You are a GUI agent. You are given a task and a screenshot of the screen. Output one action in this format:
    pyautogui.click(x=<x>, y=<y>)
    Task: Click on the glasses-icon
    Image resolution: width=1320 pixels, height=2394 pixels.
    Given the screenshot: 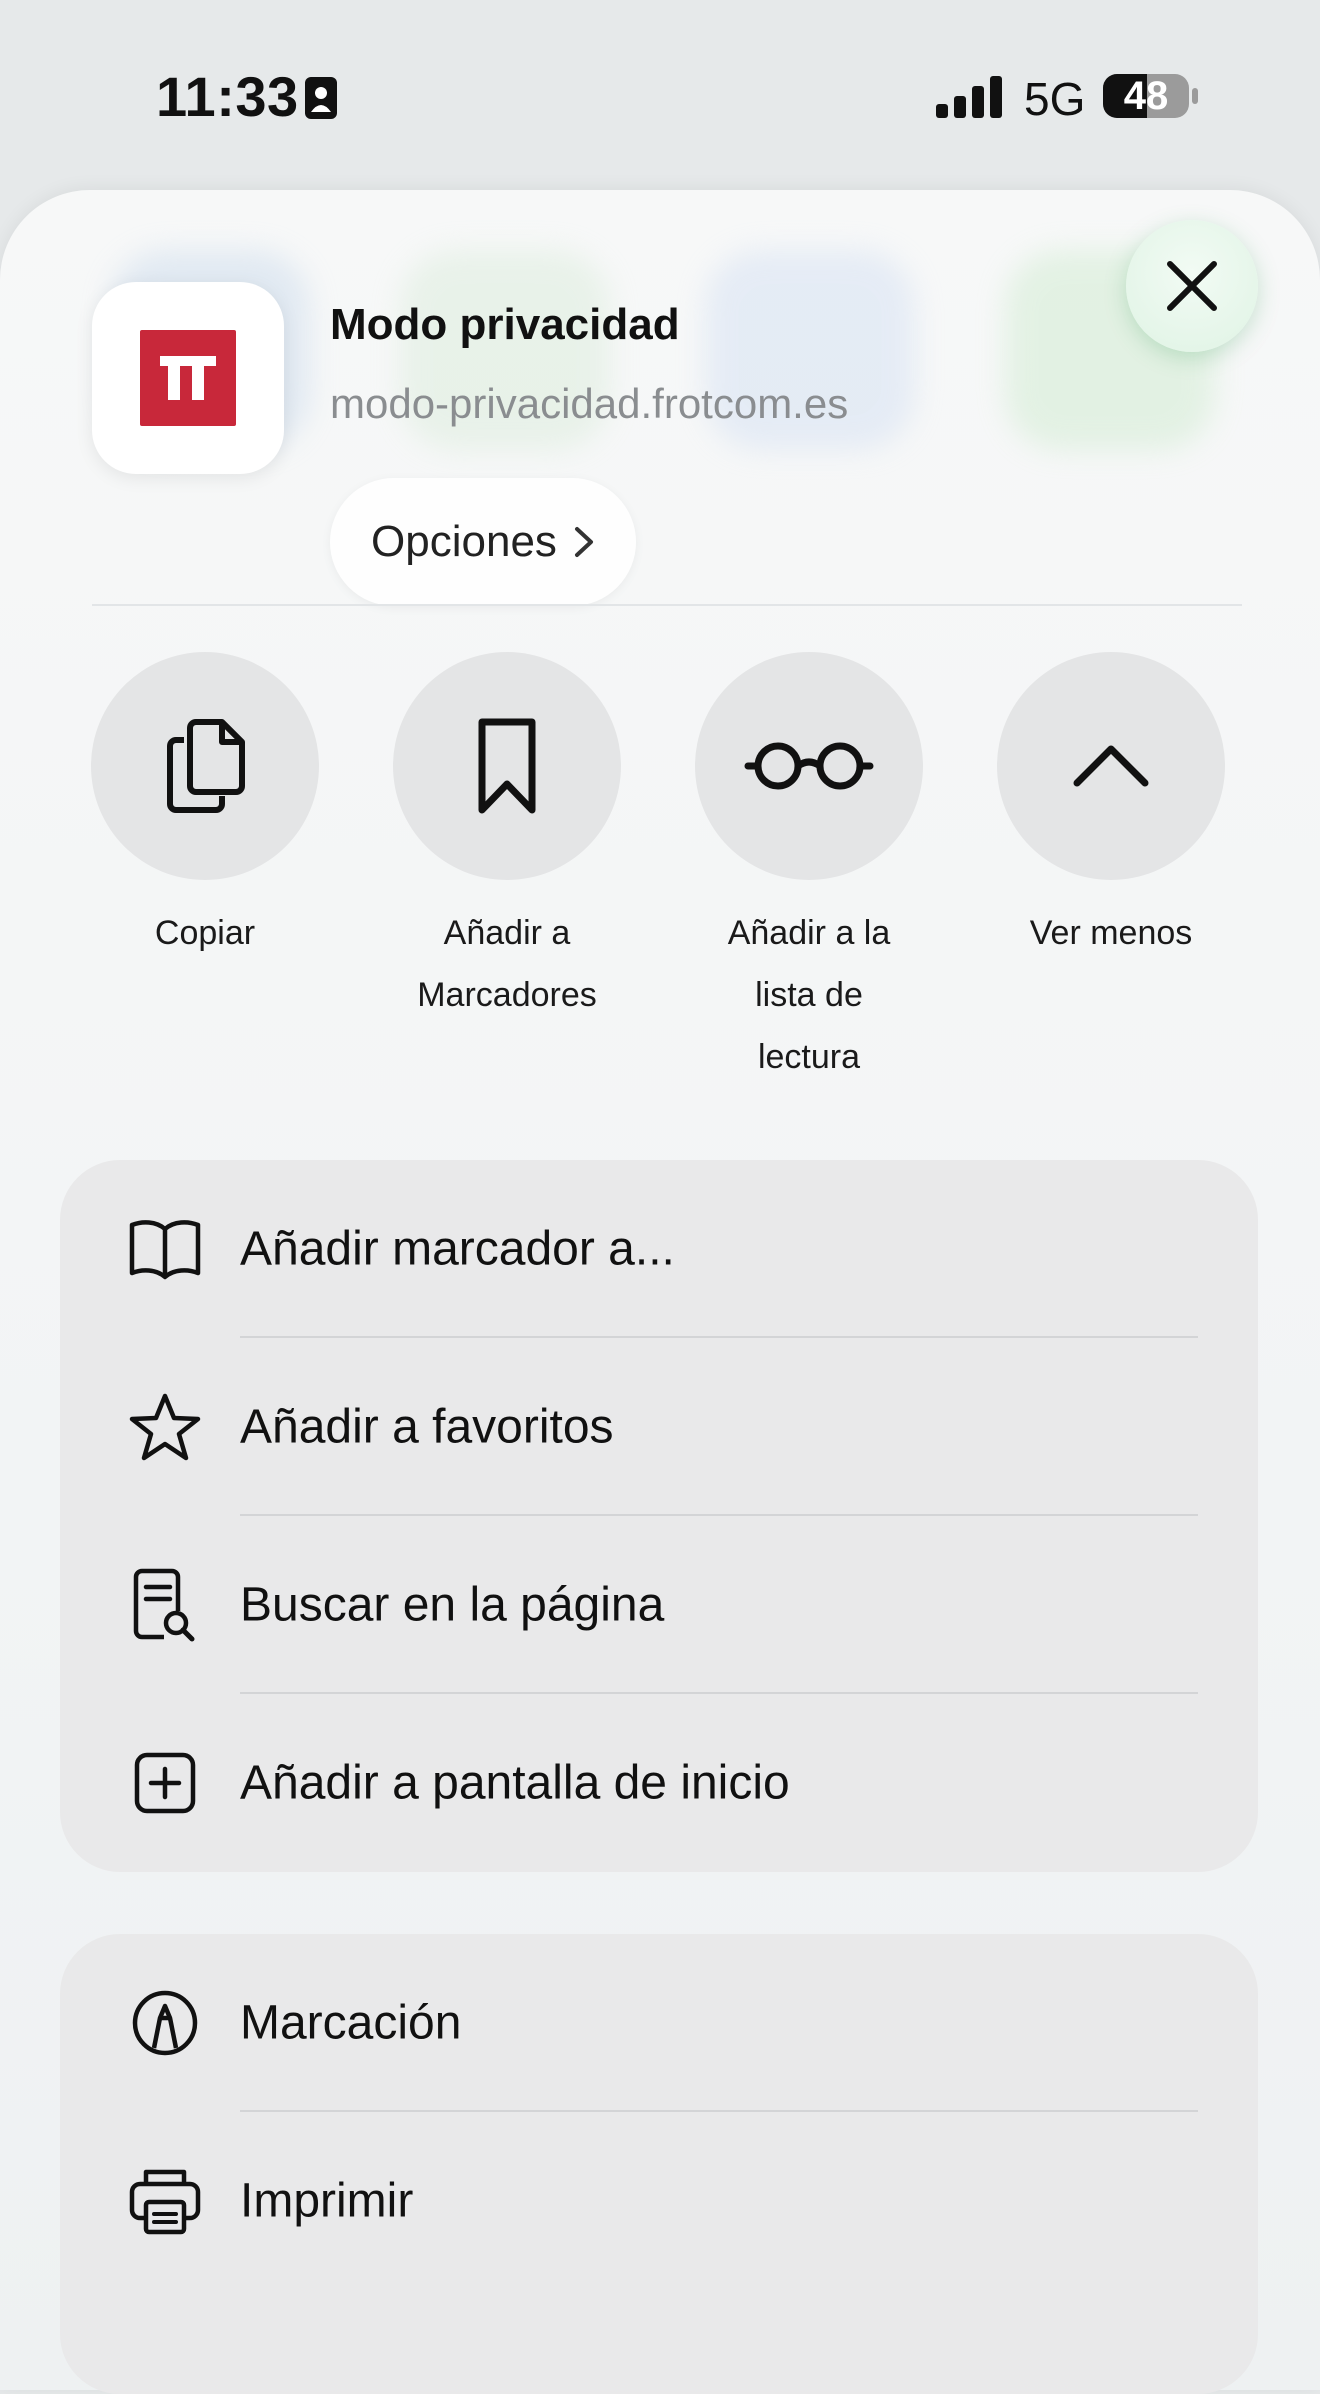 What is the action you would take?
    pyautogui.click(x=809, y=766)
    